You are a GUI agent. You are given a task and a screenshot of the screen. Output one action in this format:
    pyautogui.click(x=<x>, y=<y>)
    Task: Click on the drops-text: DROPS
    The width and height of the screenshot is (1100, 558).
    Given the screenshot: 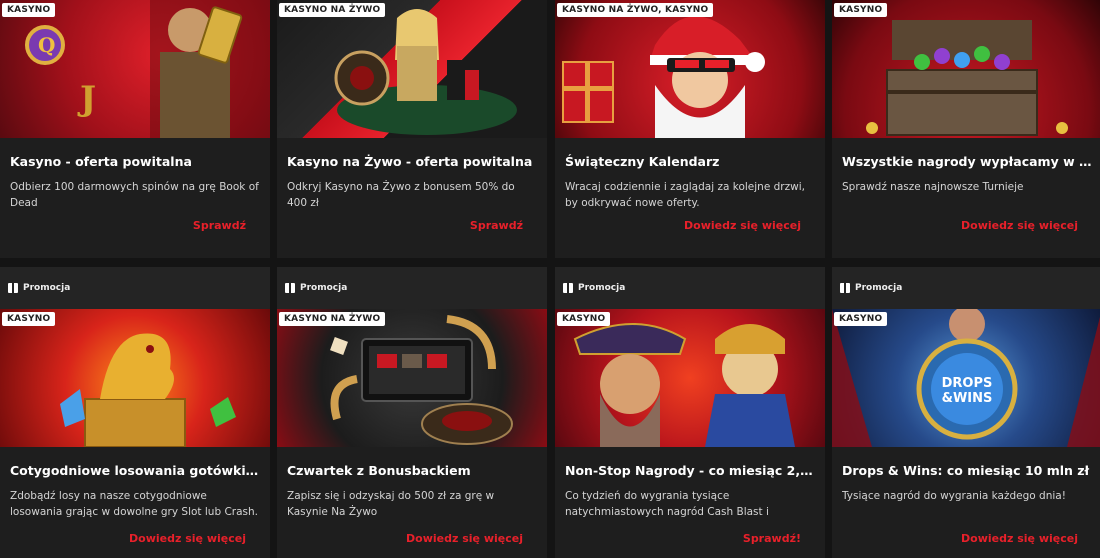 What is the action you would take?
    pyautogui.click(x=967, y=383)
    